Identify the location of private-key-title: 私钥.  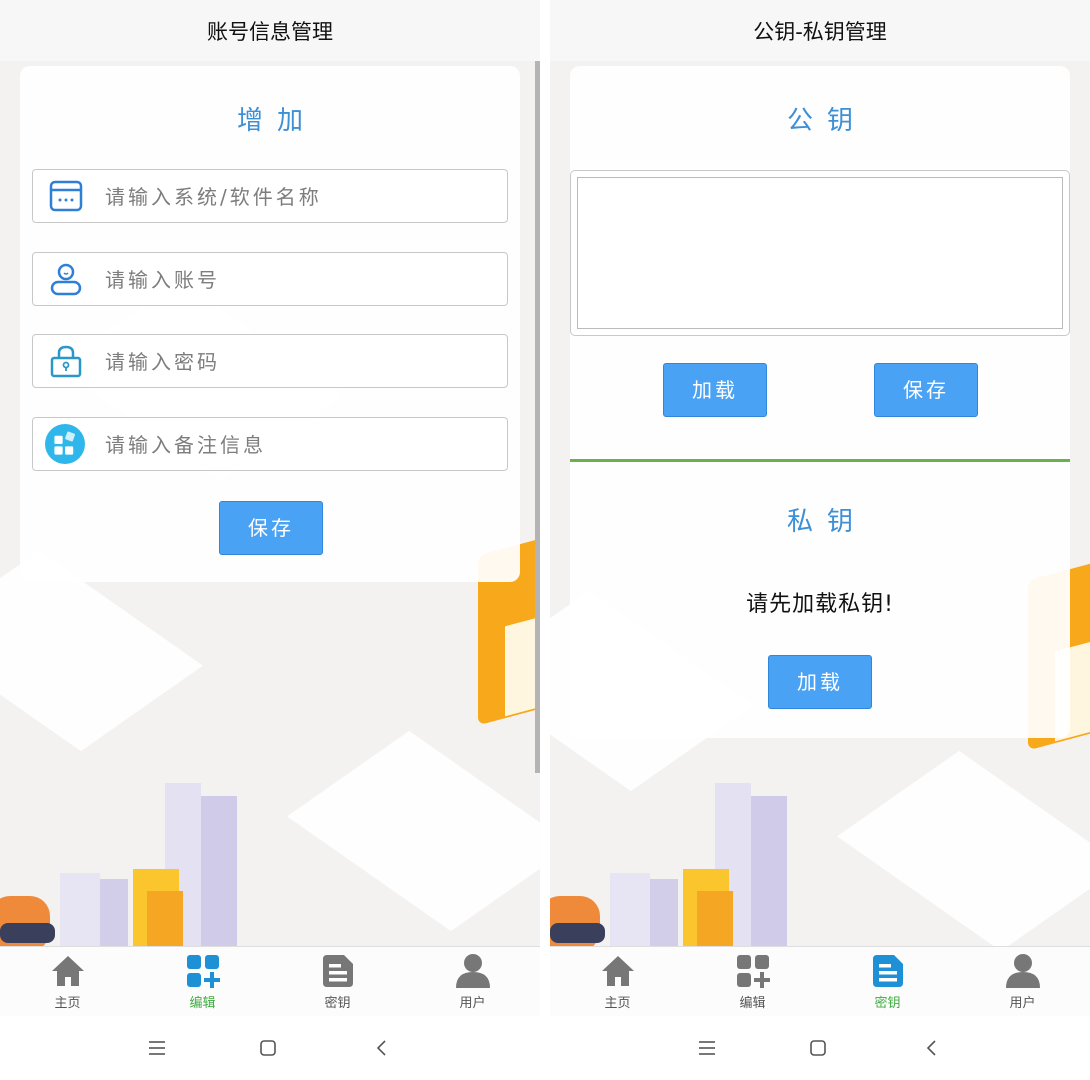
(826, 522).